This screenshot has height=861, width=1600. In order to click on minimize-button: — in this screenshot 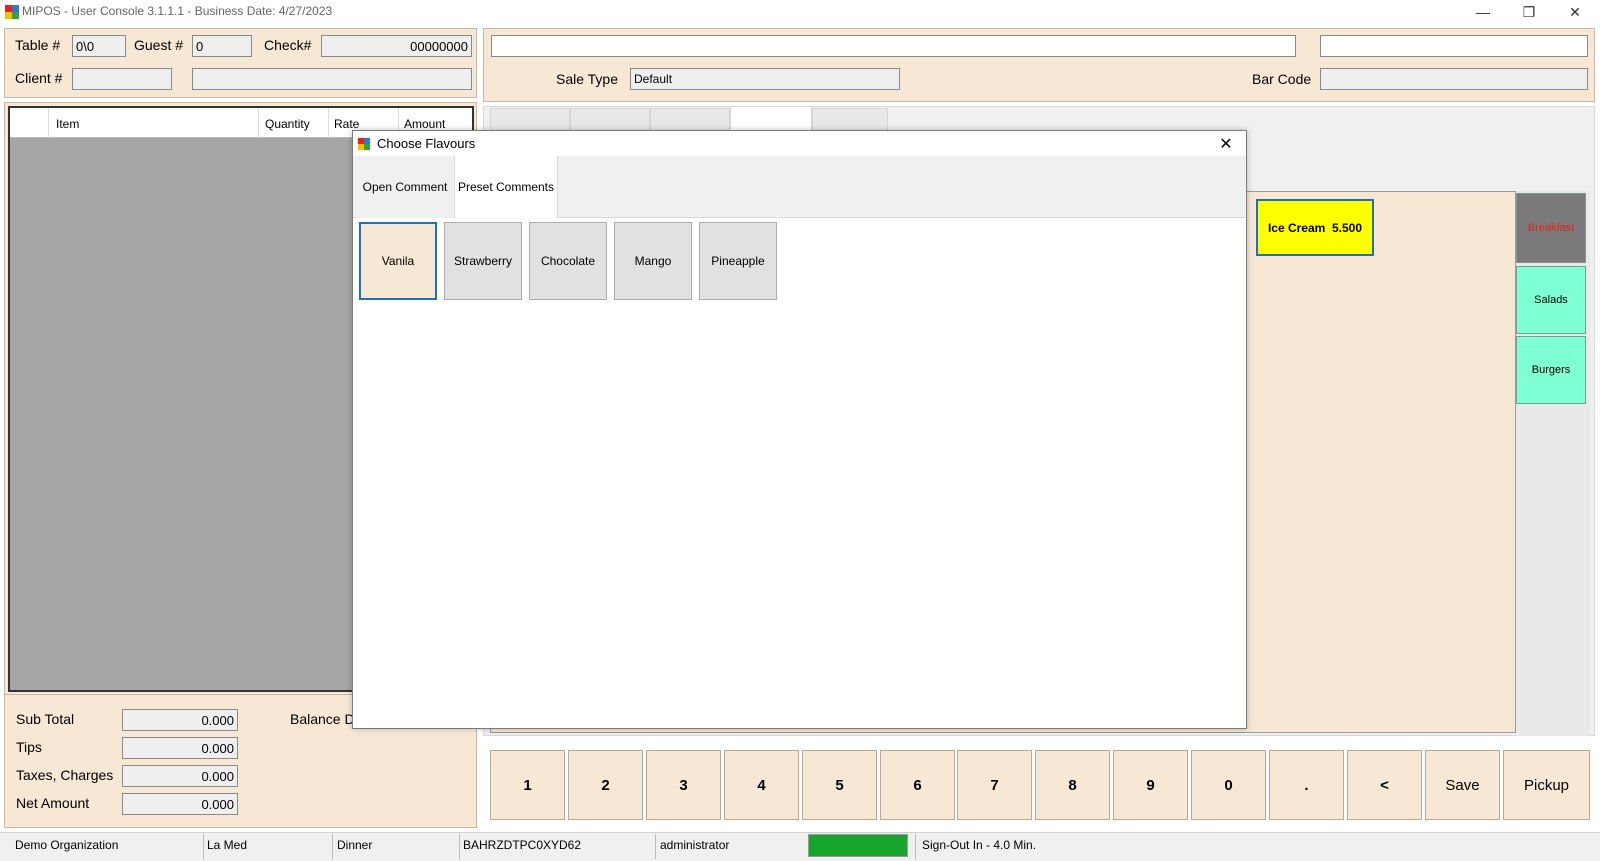, I will do `click(1483, 12)`.